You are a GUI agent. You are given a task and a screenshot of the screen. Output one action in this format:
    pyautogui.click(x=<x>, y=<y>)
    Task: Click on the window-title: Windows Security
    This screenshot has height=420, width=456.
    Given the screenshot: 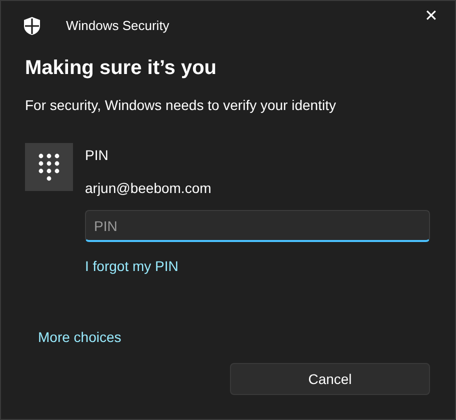 What is the action you would take?
    pyautogui.click(x=118, y=26)
    